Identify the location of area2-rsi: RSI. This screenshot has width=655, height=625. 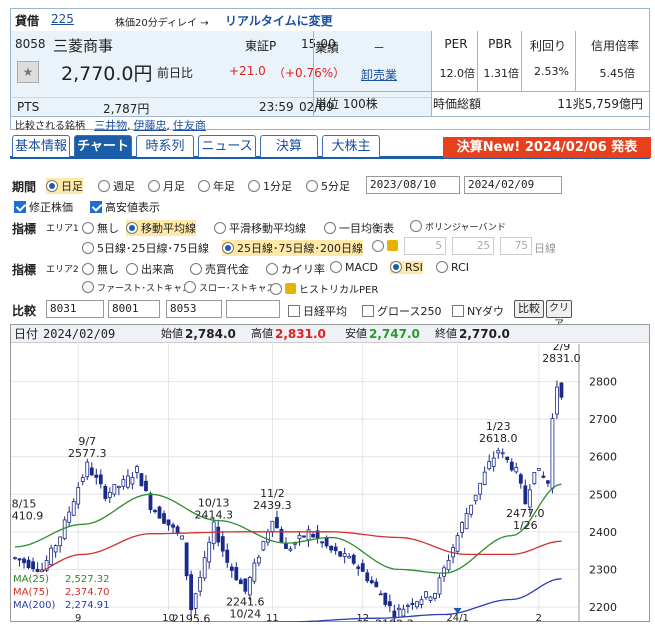
(406, 267).